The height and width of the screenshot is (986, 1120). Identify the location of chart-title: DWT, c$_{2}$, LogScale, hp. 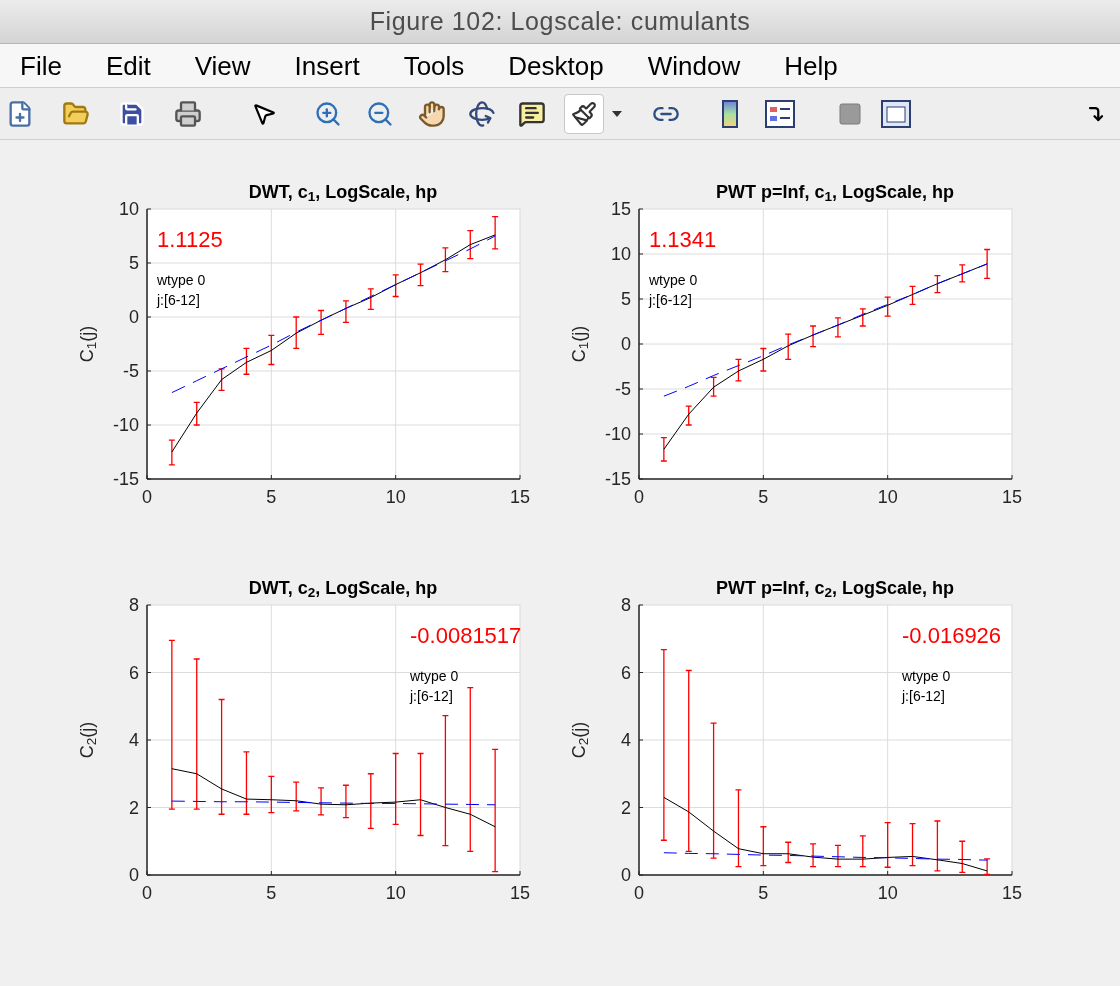
(343, 588).